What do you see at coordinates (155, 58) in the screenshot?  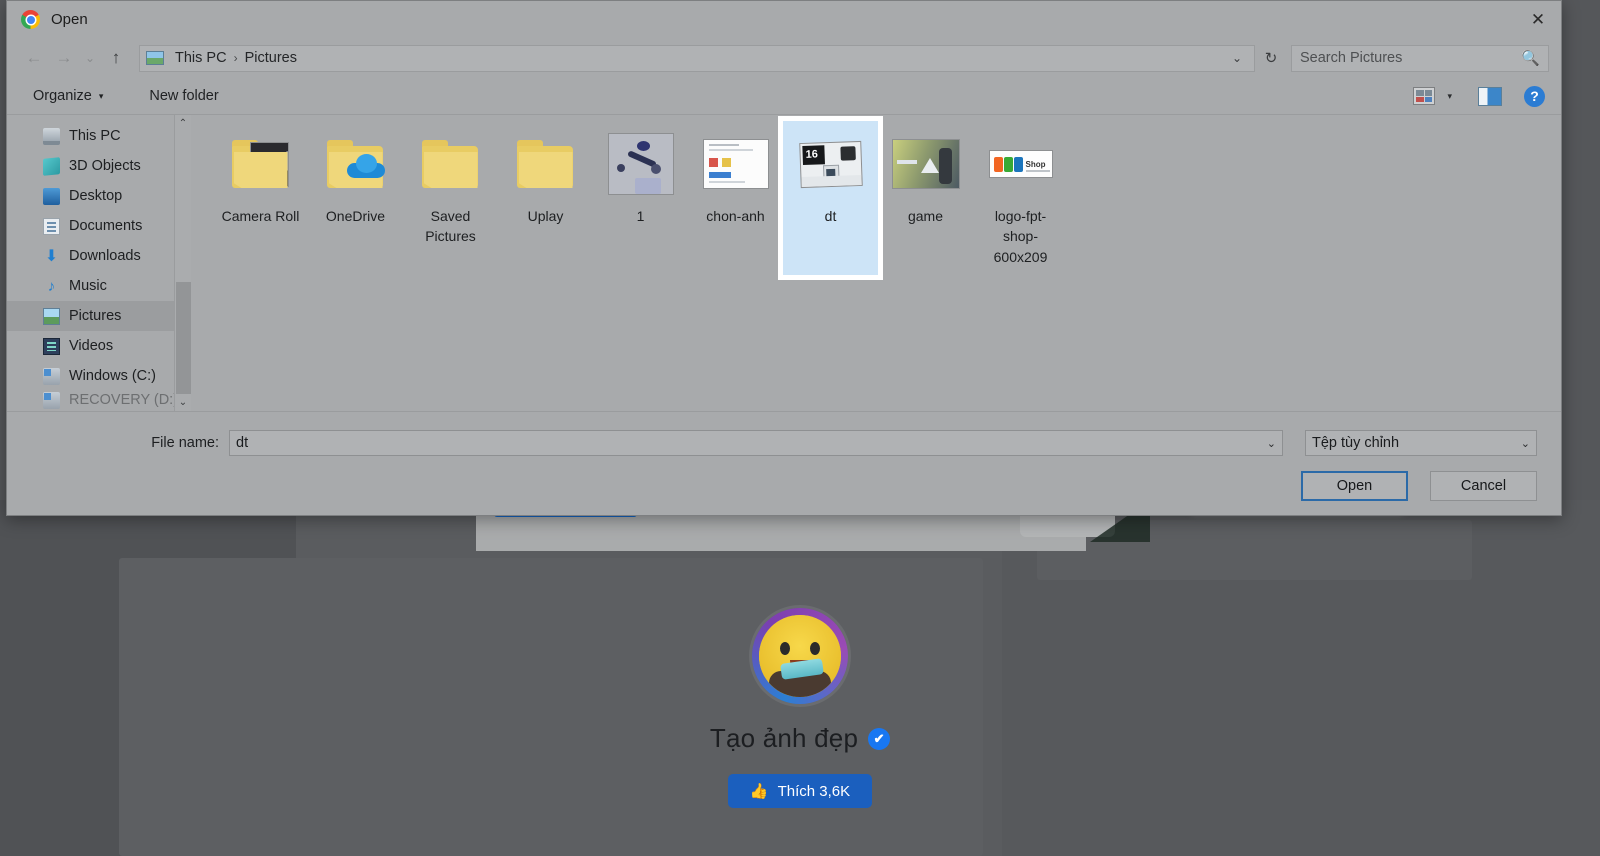 I see `pictures-folder-icon` at bounding box center [155, 58].